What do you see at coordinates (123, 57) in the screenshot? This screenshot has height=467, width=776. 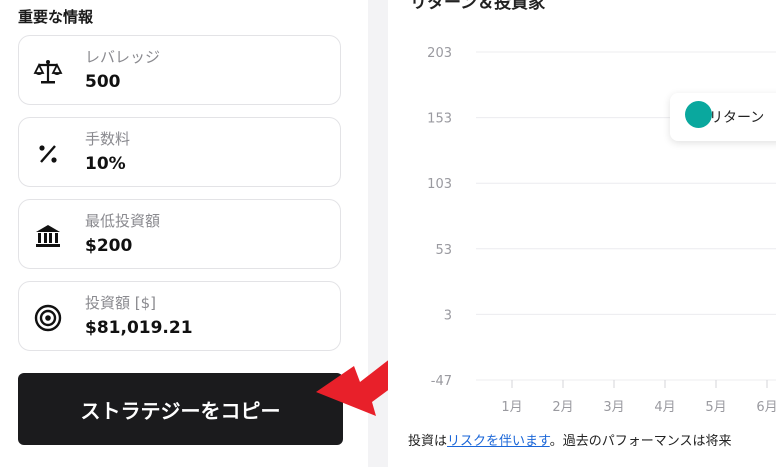 I see `leverage-label: レバレッジ` at bounding box center [123, 57].